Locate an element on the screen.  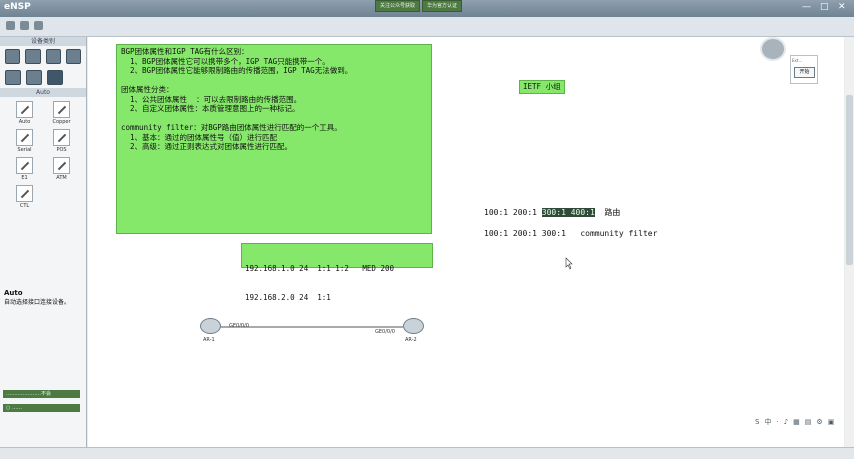
status-bar is located at coordinates (427, 453).